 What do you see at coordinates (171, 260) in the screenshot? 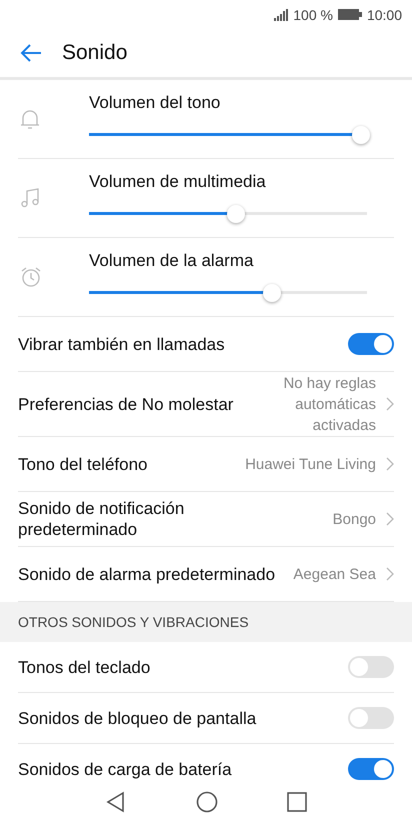
I see `volume-label: Volumen de la alarma` at bounding box center [171, 260].